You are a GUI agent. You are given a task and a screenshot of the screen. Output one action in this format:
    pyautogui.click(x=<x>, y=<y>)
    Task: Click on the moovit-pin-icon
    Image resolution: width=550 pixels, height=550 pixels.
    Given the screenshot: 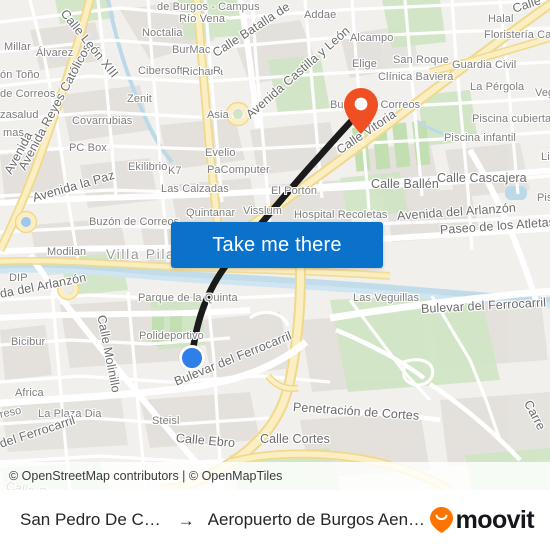 What is the action you would take?
    pyautogui.click(x=441, y=520)
    